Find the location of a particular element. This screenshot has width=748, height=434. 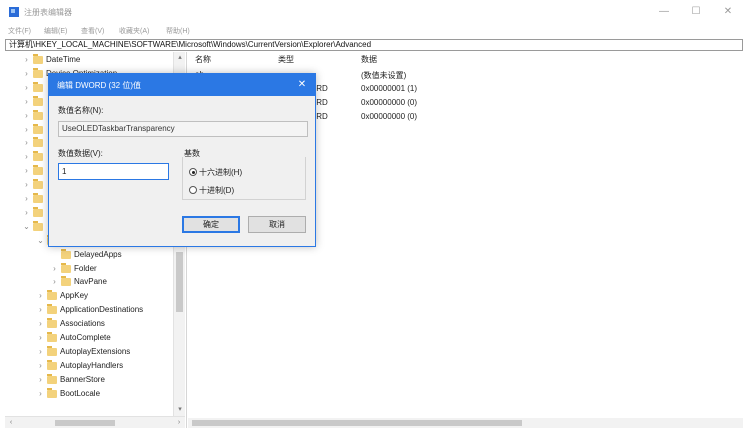

value-data: (数值未设置) is located at coordinates (384, 75).